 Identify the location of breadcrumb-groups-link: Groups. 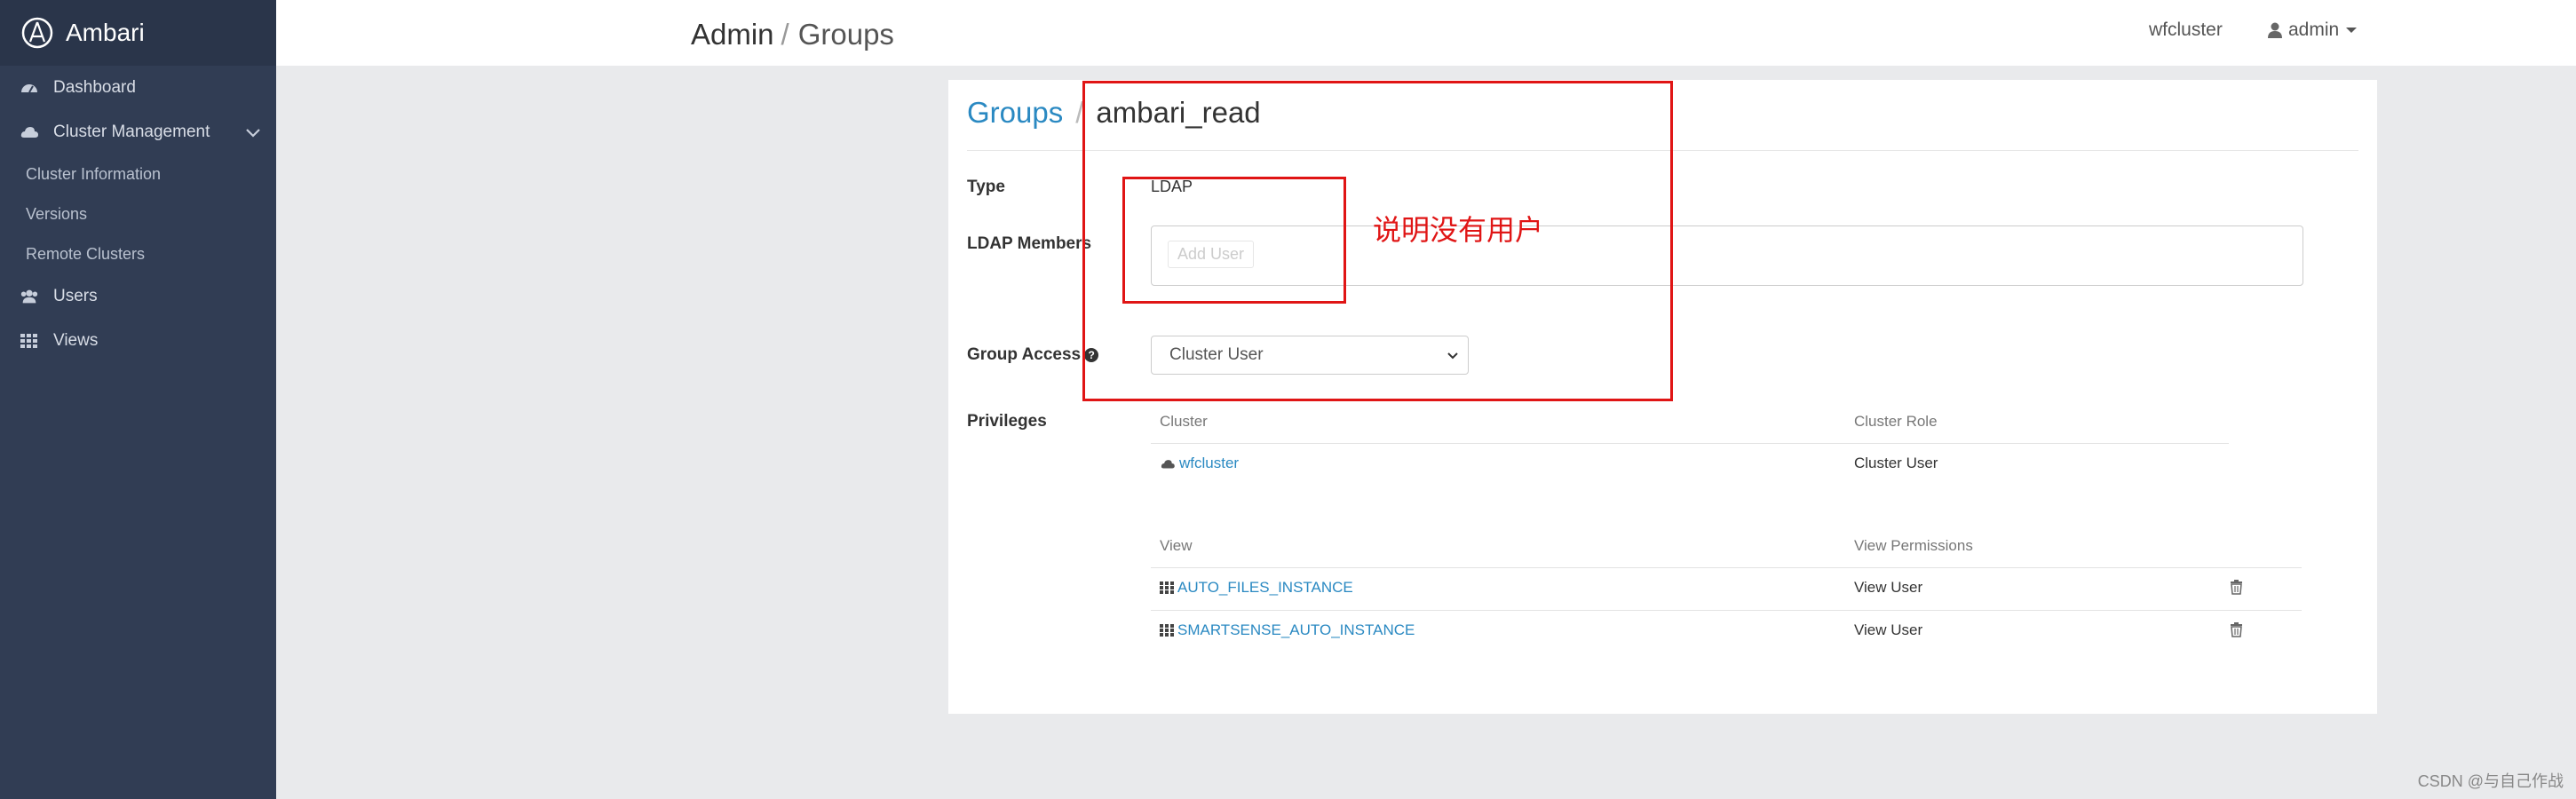
(1015, 112).